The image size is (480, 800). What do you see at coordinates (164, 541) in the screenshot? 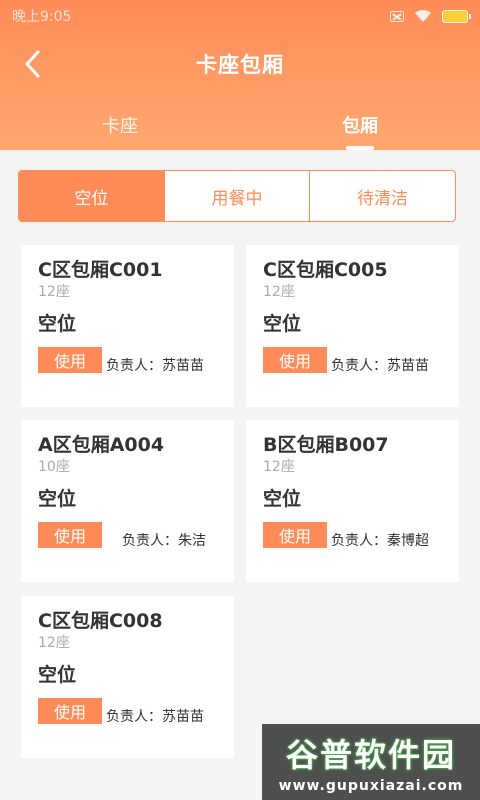
I see `room-owner: 负责人：朱洁` at bounding box center [164, 541].